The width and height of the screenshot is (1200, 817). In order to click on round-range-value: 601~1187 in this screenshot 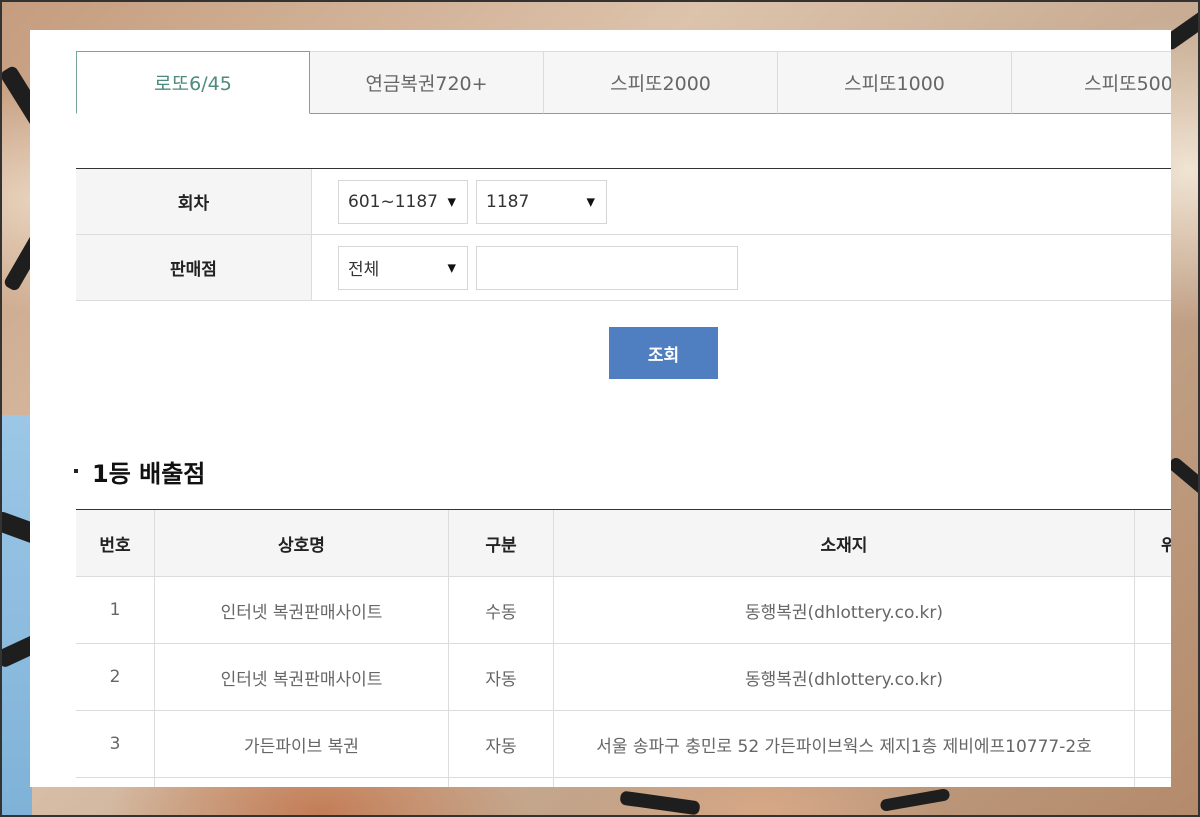, I will do `click(393, 201)`.